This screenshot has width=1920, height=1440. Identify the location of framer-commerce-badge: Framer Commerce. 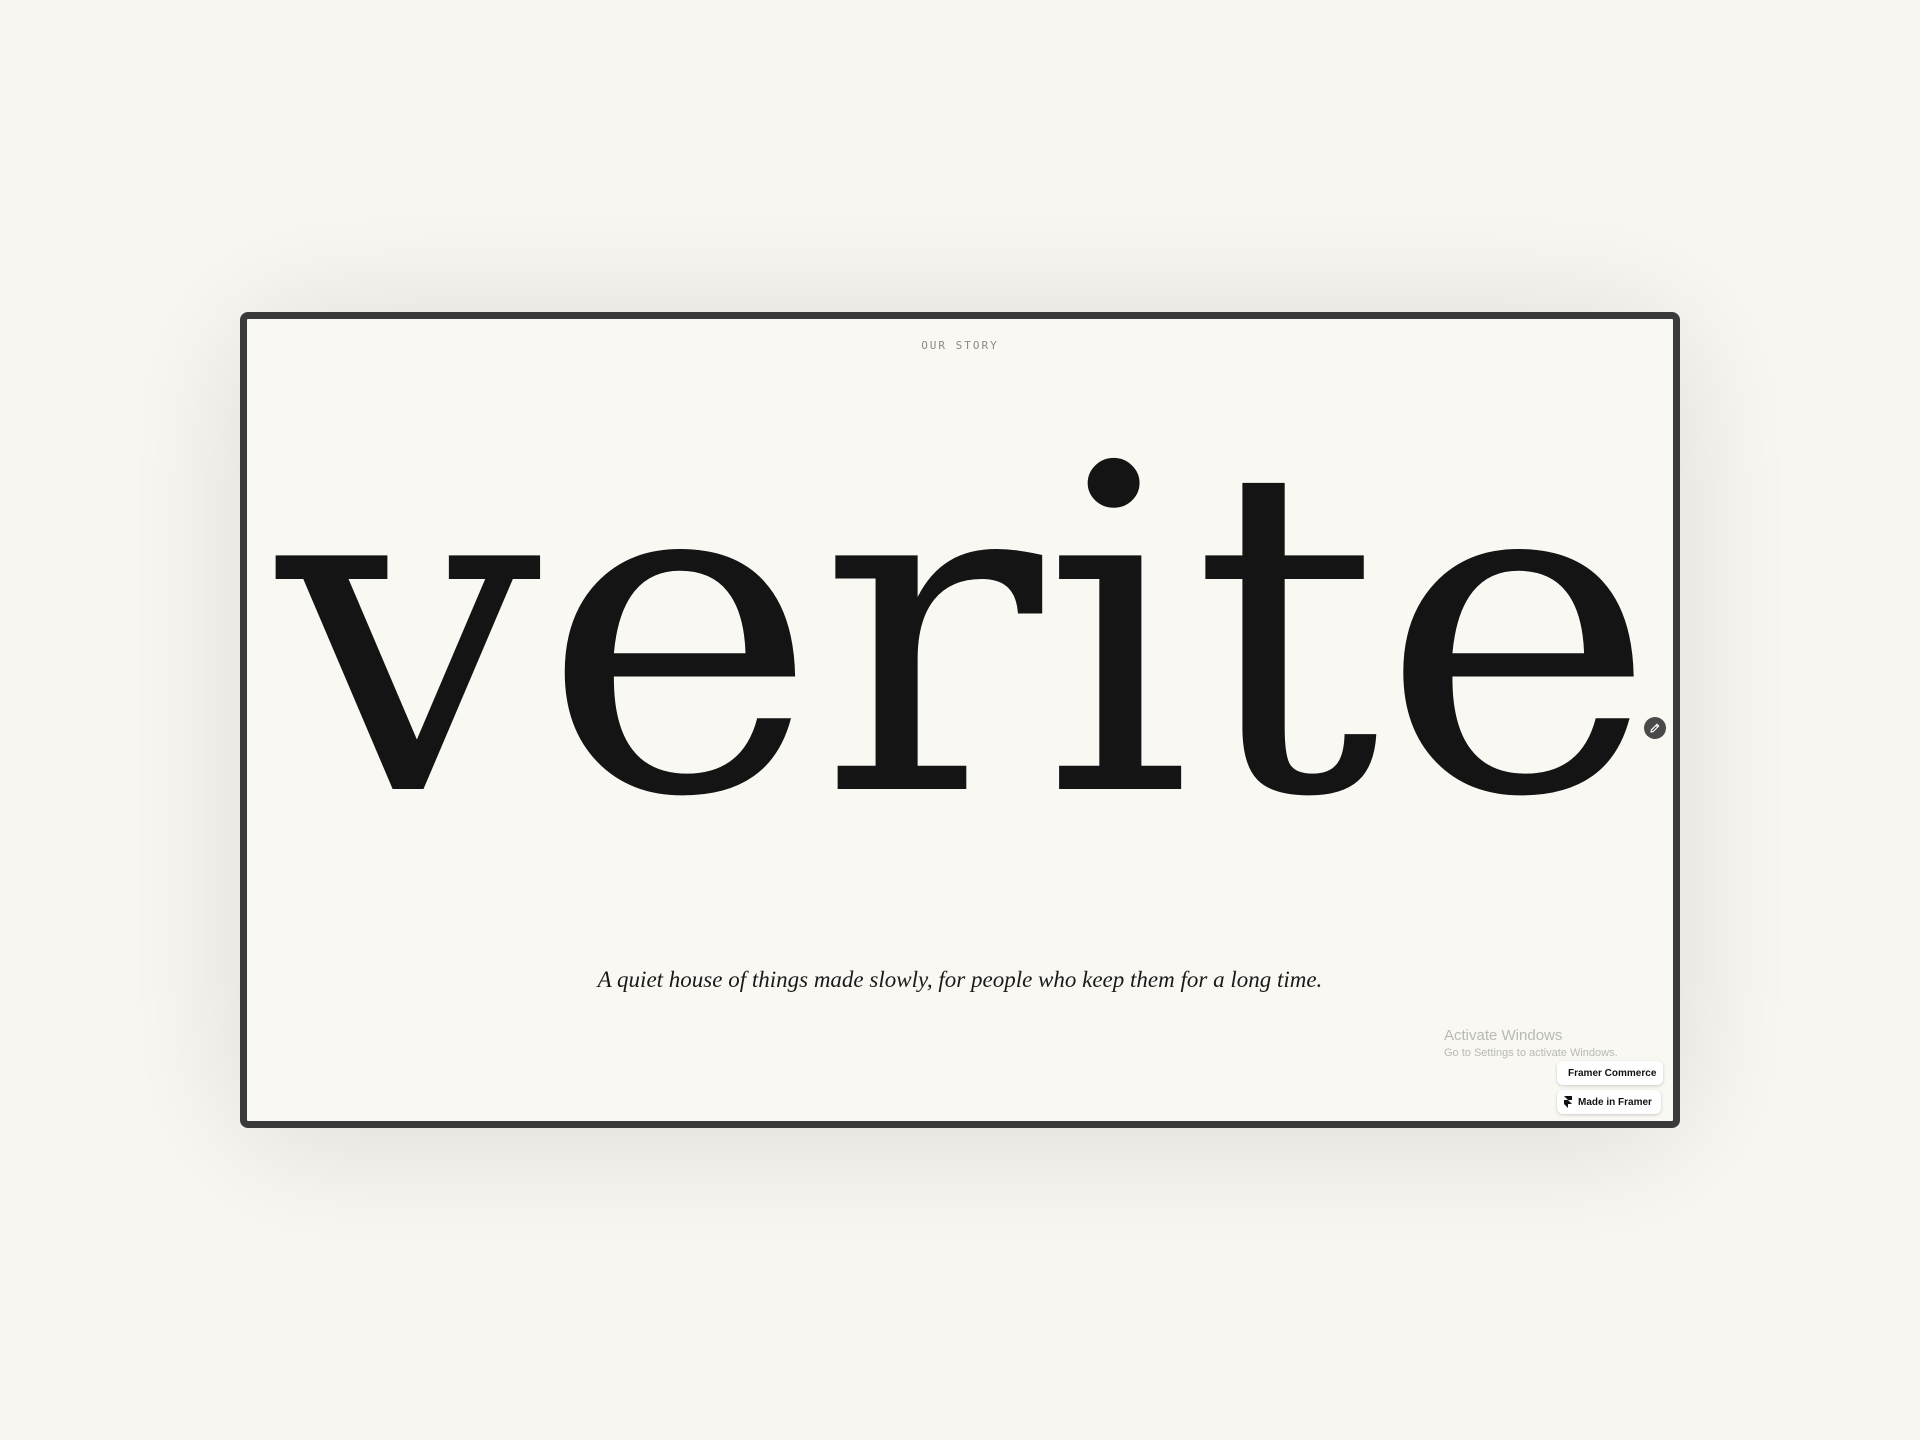
(1610, 1073).